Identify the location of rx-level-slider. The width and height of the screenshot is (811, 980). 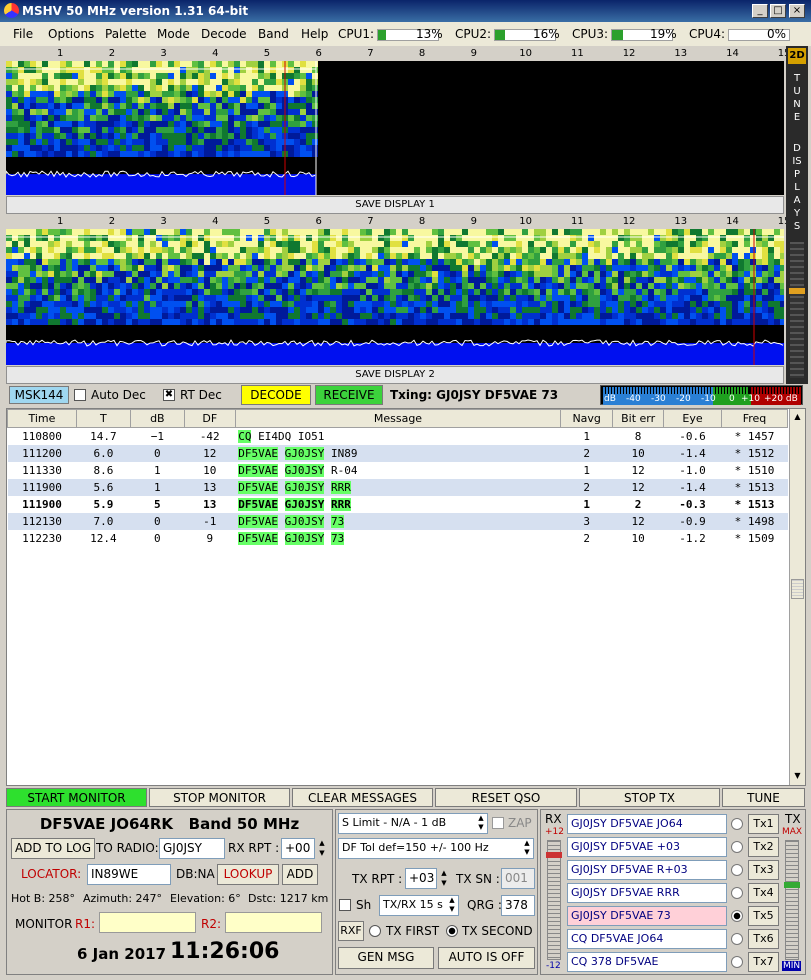
(554, 900).